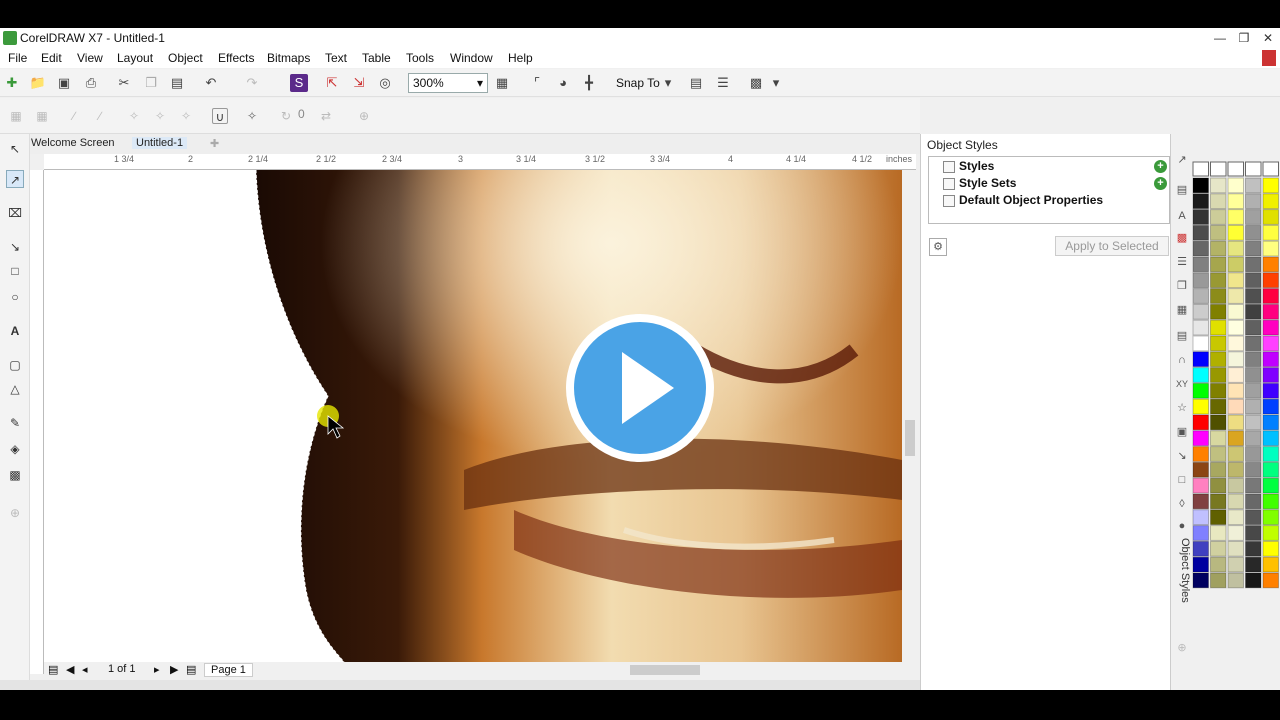  What do you see at coordinates (15, 247) in the screenshot?
I see `freehand-tool-icon: ↘` at bounding box center [15, 247].